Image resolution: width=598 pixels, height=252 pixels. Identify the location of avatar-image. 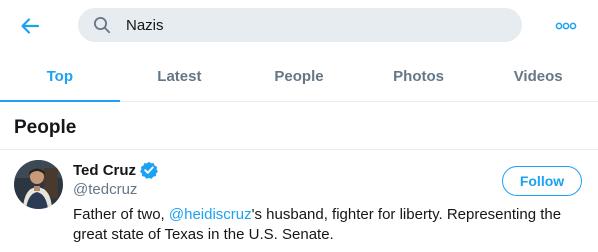
(38, 184).